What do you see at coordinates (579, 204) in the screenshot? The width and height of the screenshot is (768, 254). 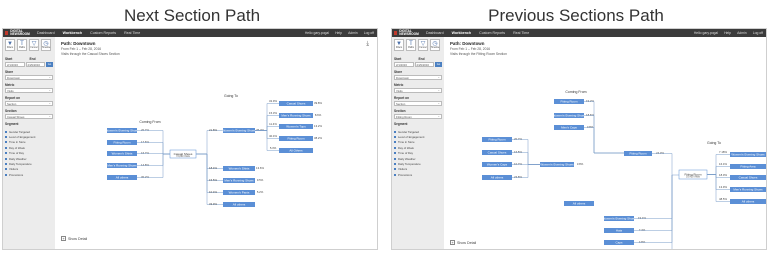 I see `mid-low-node-label: All others` at bounding box center [579, 204].